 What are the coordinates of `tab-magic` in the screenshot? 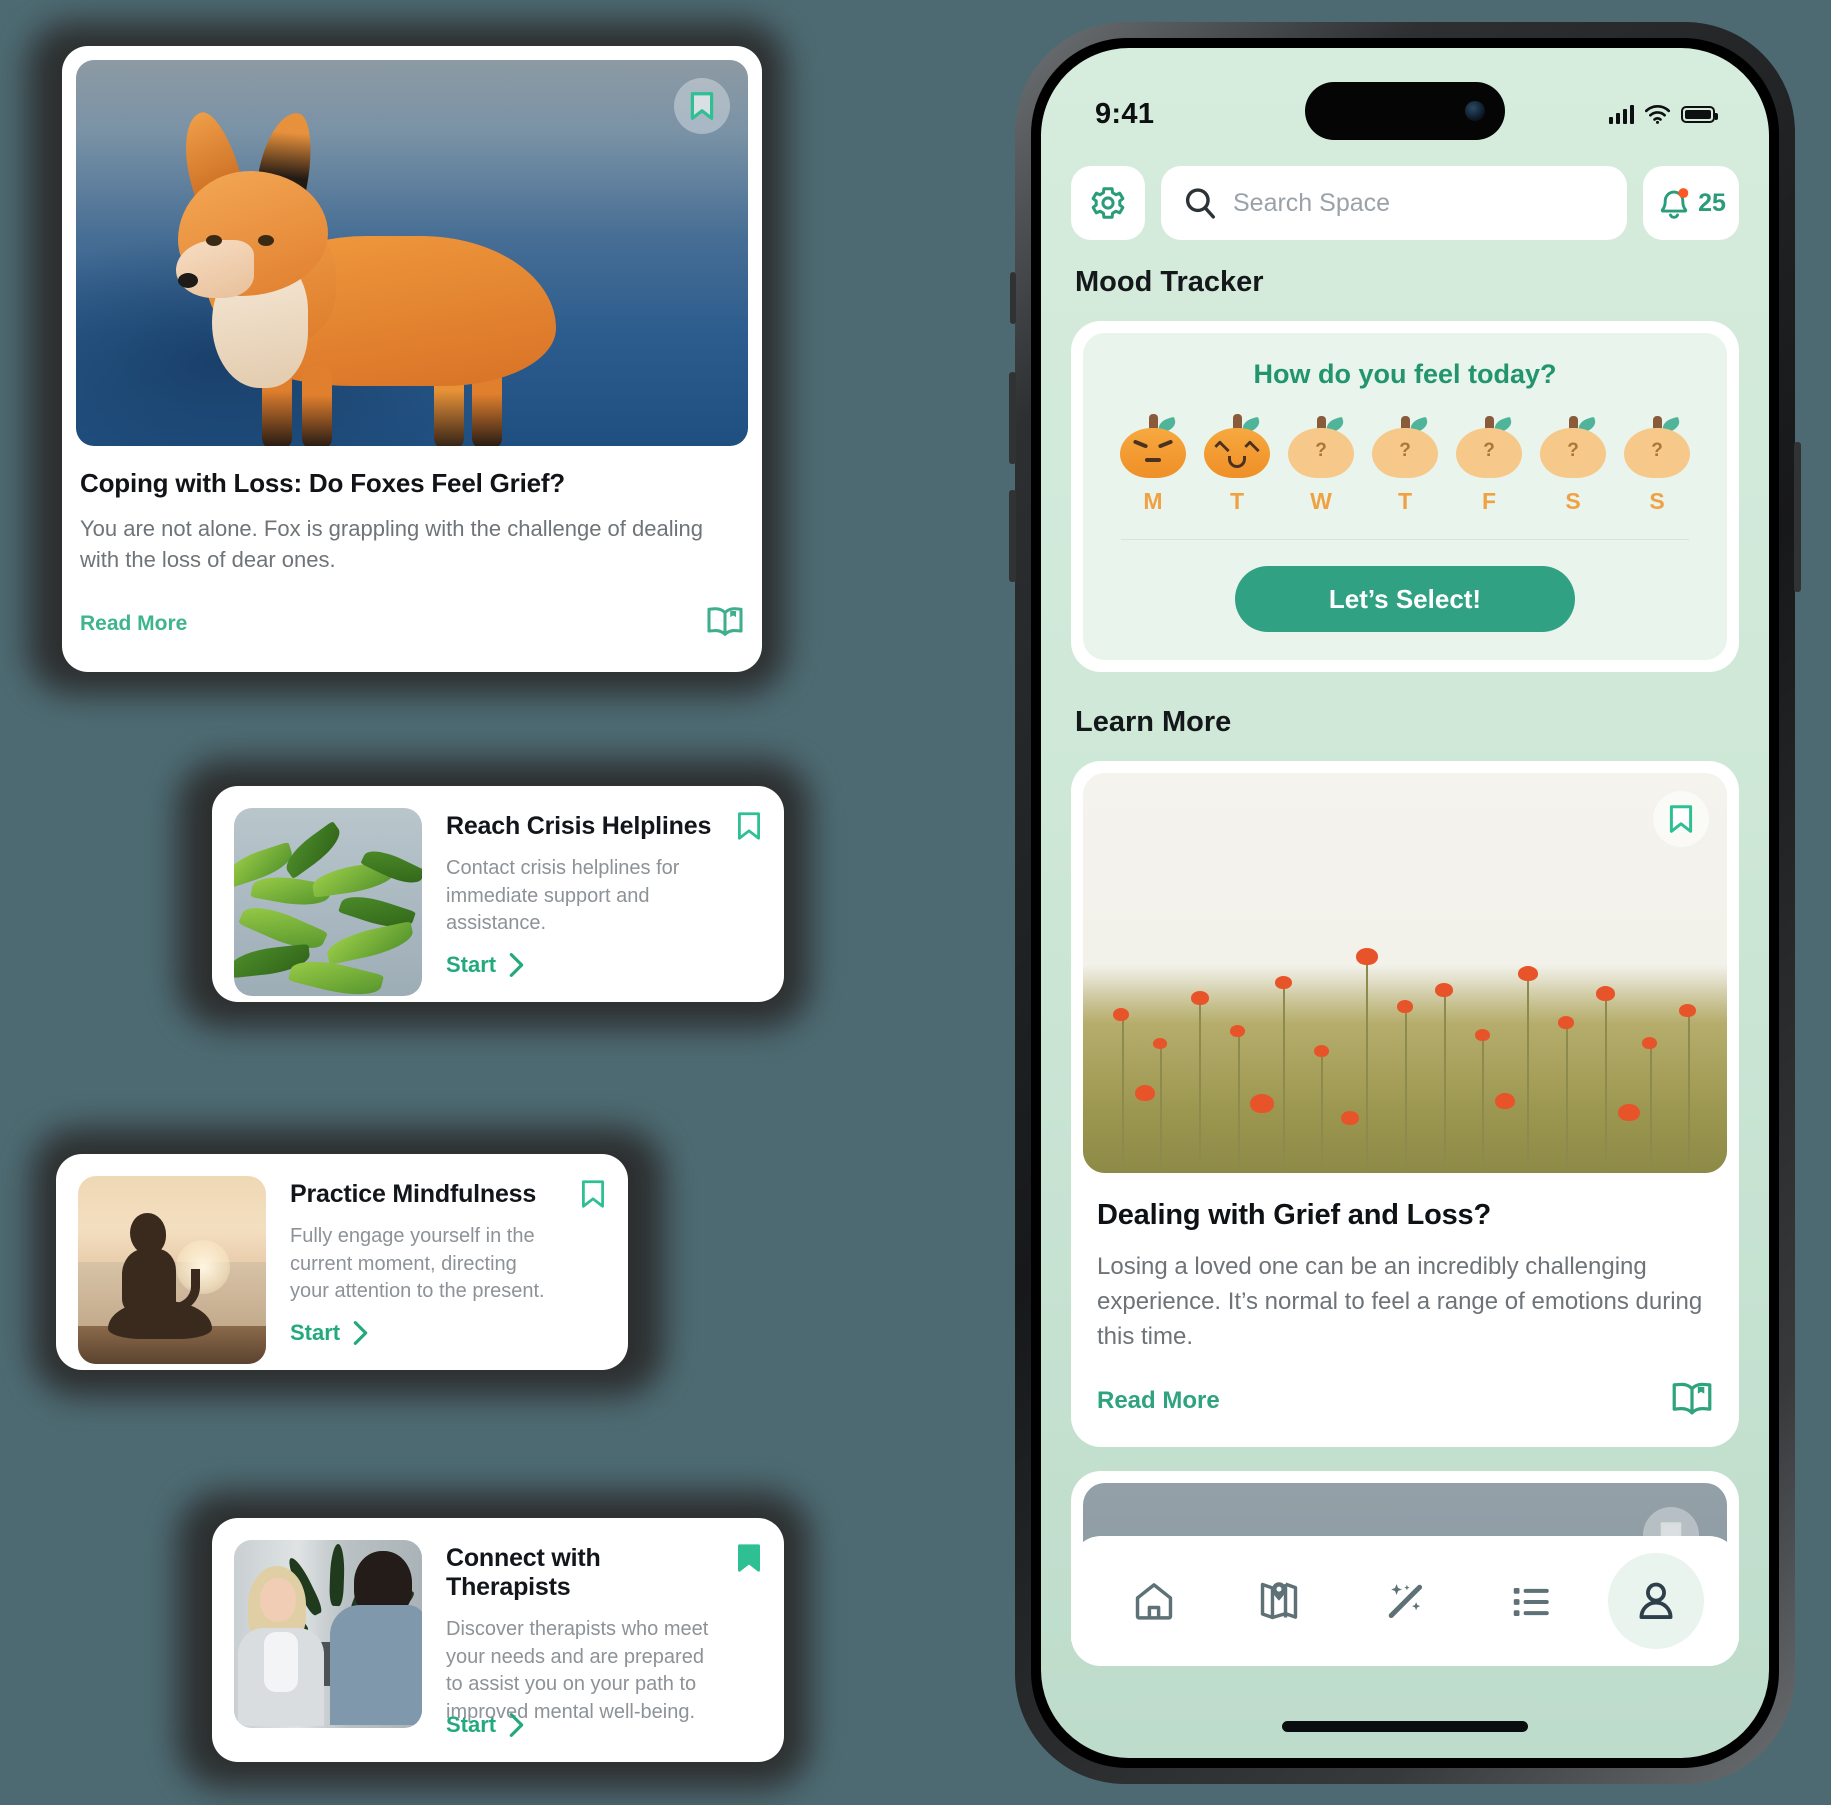 It's located at (1405, 1601).